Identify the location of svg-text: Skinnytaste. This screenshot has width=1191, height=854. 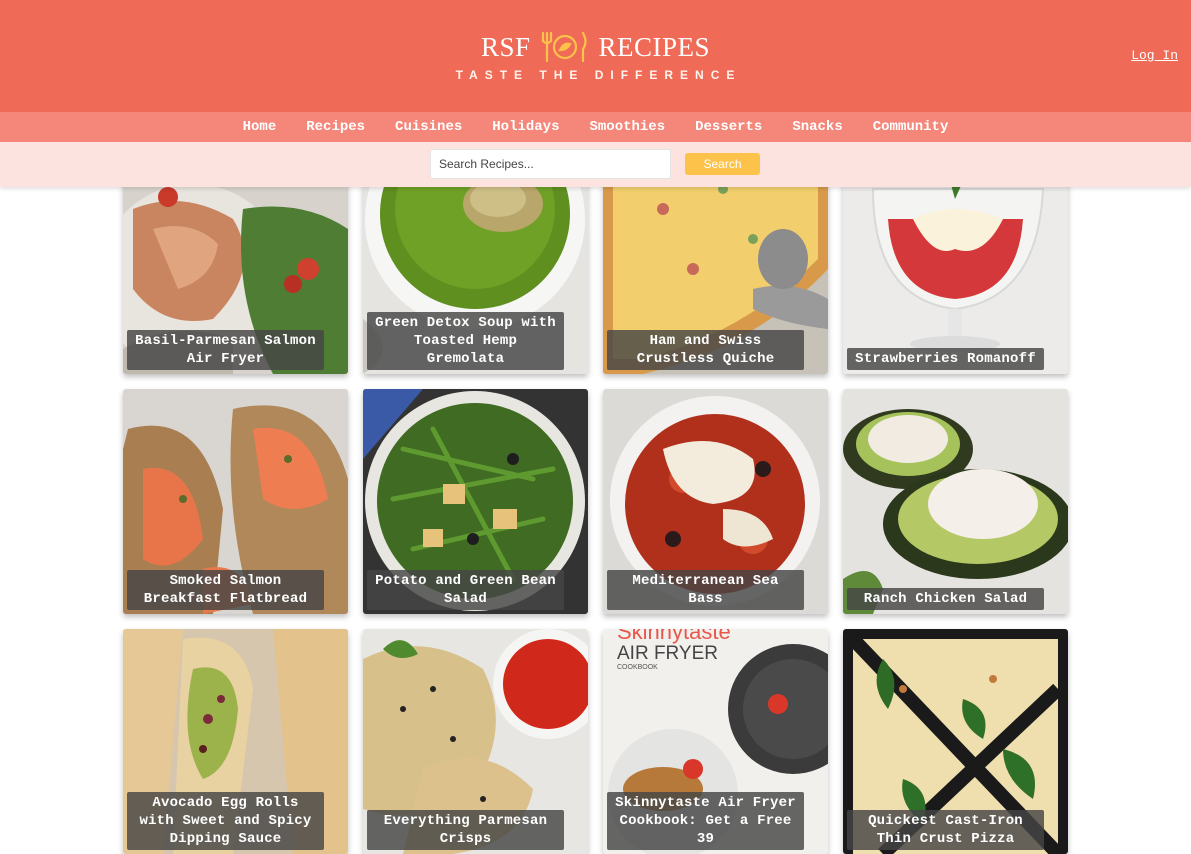
(674, 636).